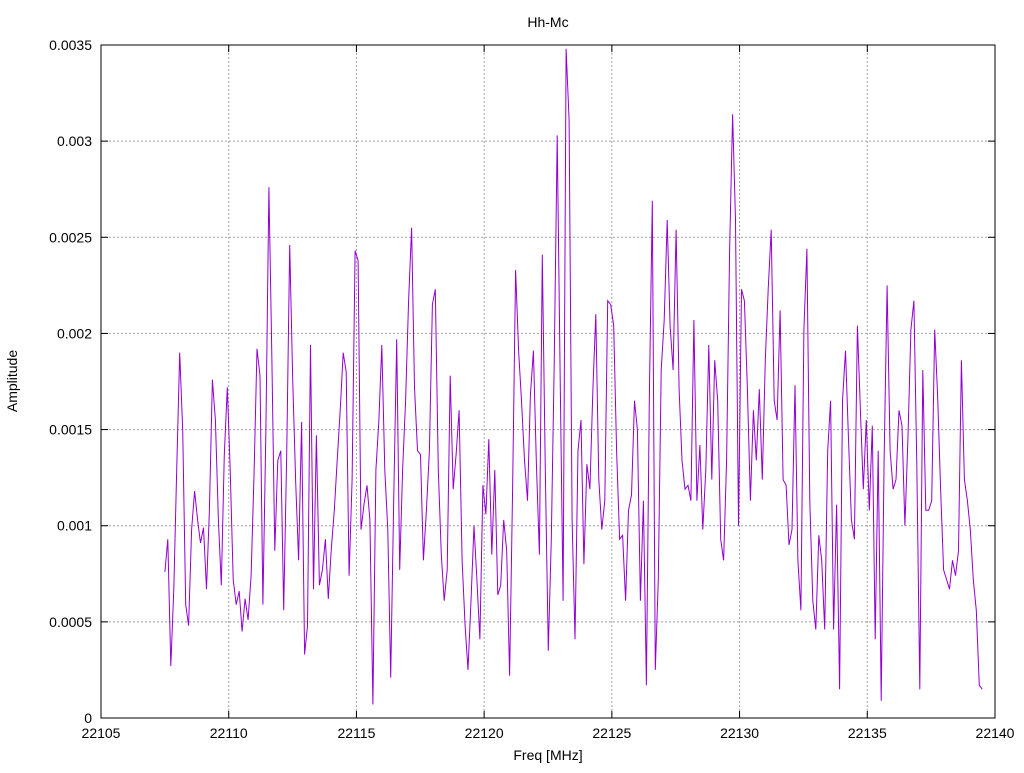  I want to click on y-tick-label: 0.001, so click(74, 526).